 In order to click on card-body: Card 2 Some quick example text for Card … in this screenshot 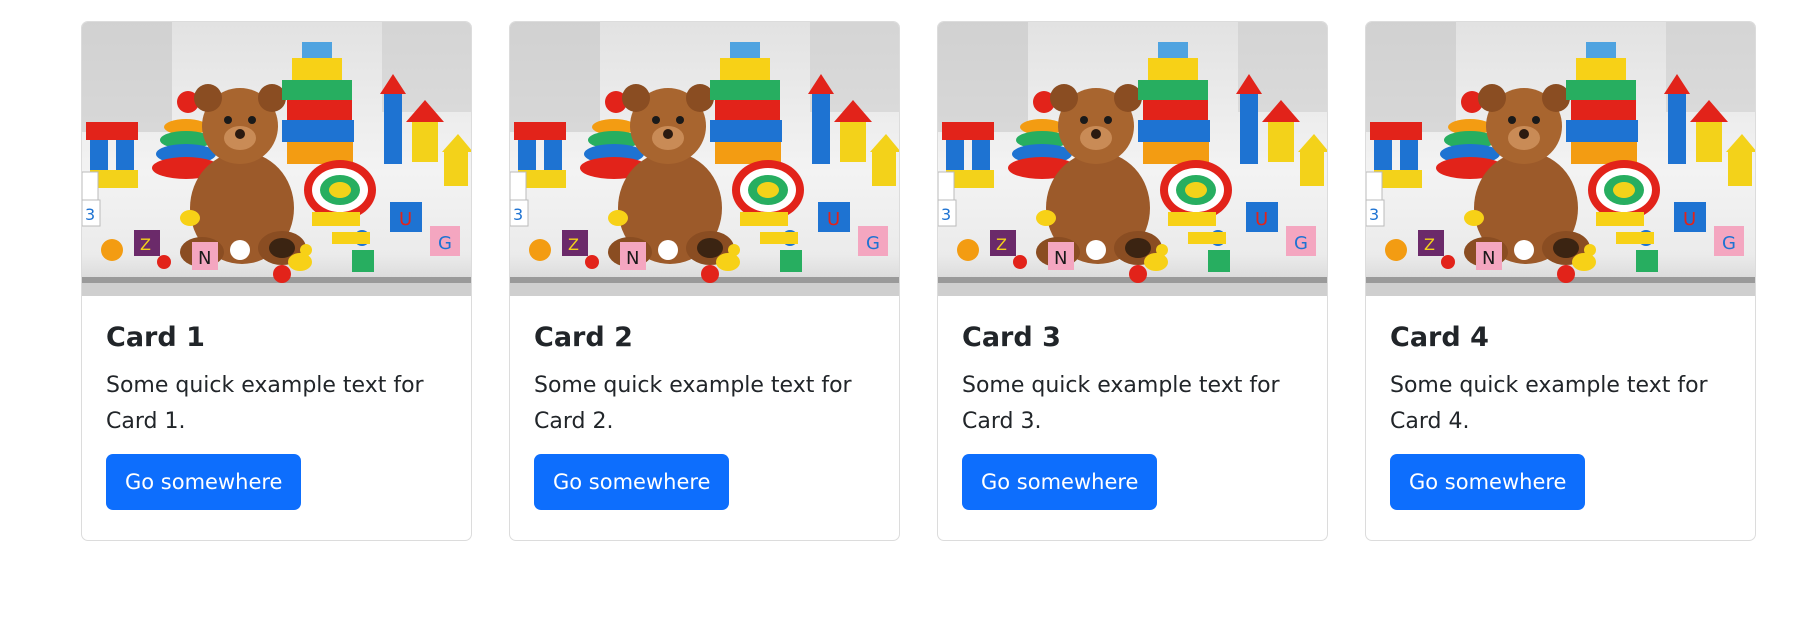, I will do `click(704, 415)`.